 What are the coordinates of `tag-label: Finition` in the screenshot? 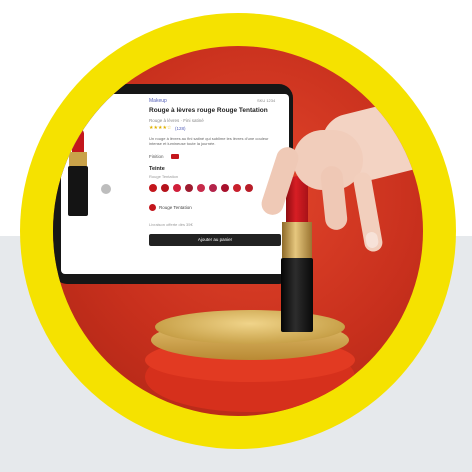 It's located at (156, 156).